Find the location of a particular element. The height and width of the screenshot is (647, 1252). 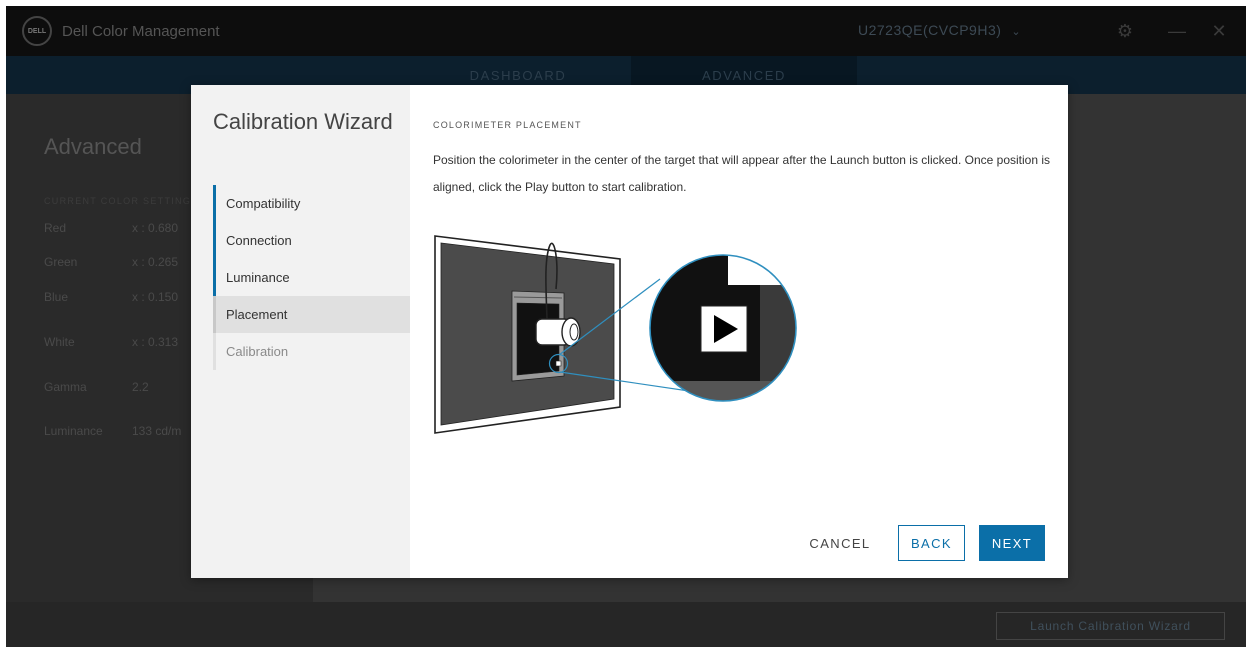

color-row-green: Green x : 0.265 is located at coordinates (111, 262).